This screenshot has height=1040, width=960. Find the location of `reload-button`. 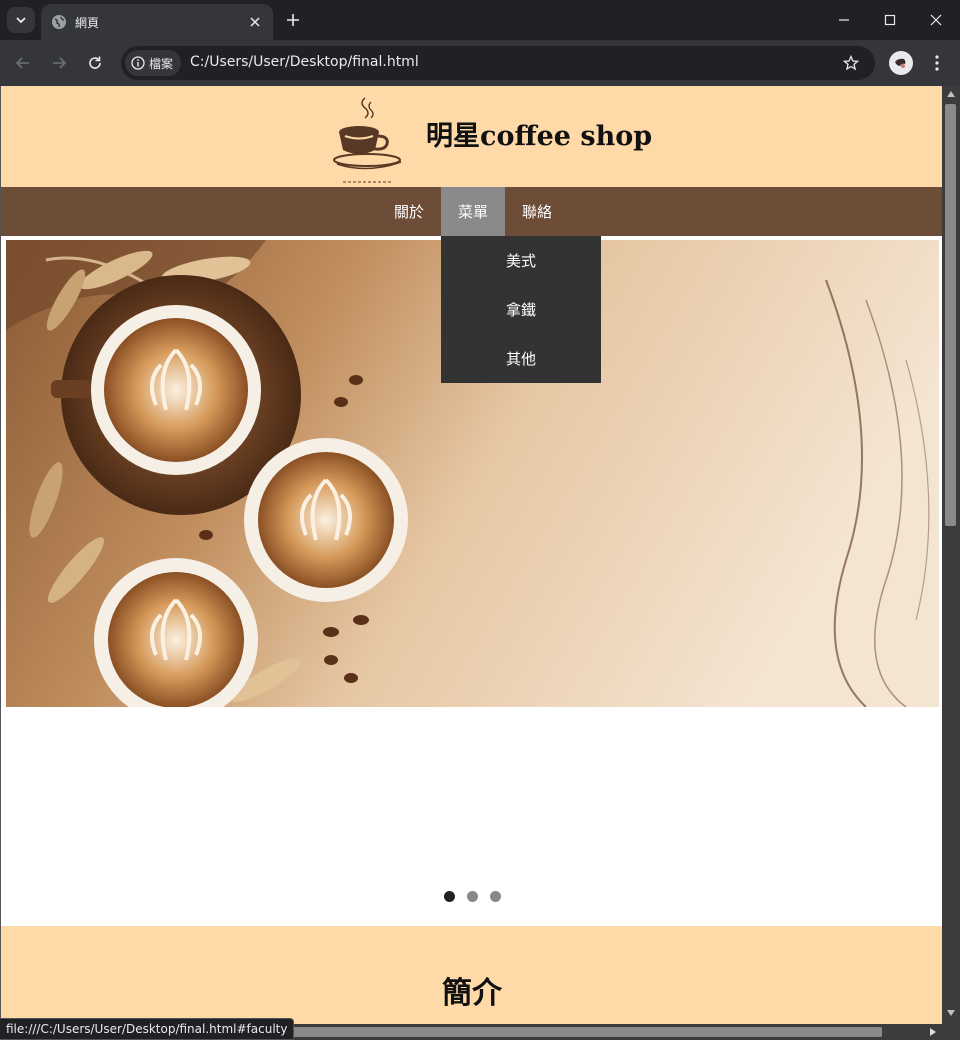

reload-button is located at coordinates (95, 63).